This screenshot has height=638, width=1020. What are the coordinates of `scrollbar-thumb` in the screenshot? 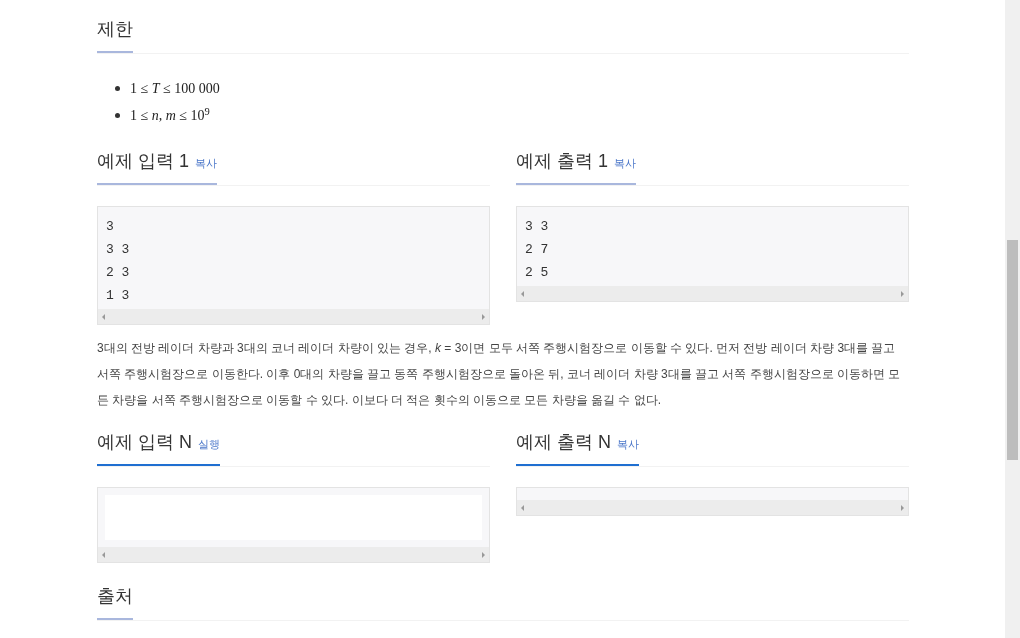 It's located at (1012, 350).